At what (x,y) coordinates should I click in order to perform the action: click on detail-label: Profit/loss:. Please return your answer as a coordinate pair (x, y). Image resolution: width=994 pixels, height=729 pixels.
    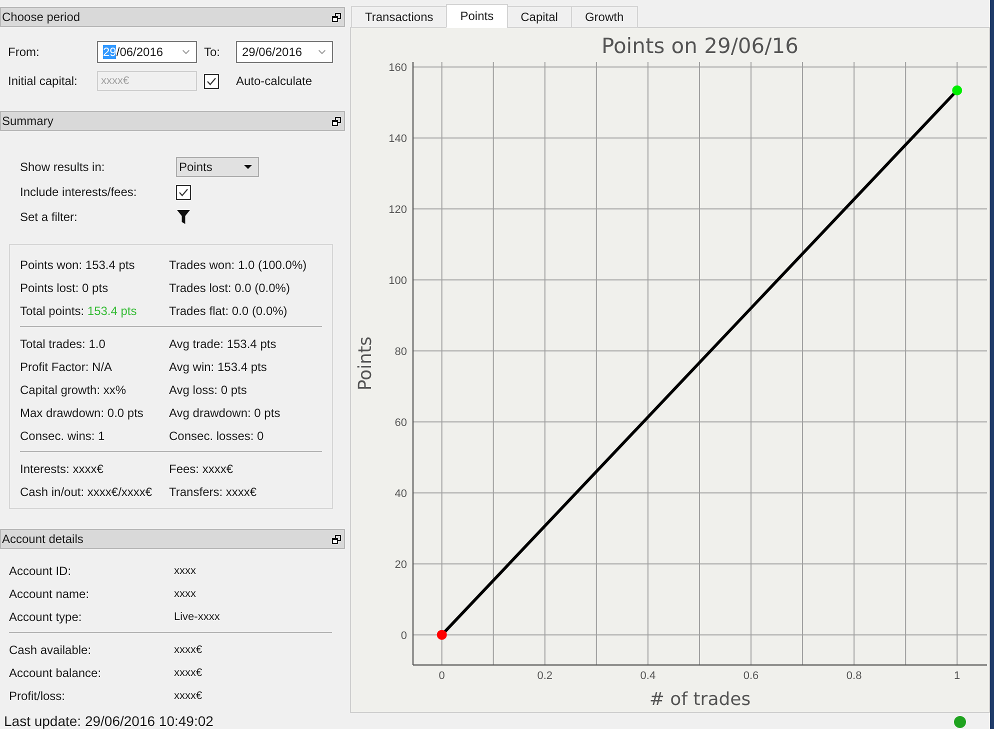
    Looking at the image, I should click on (37, 695).